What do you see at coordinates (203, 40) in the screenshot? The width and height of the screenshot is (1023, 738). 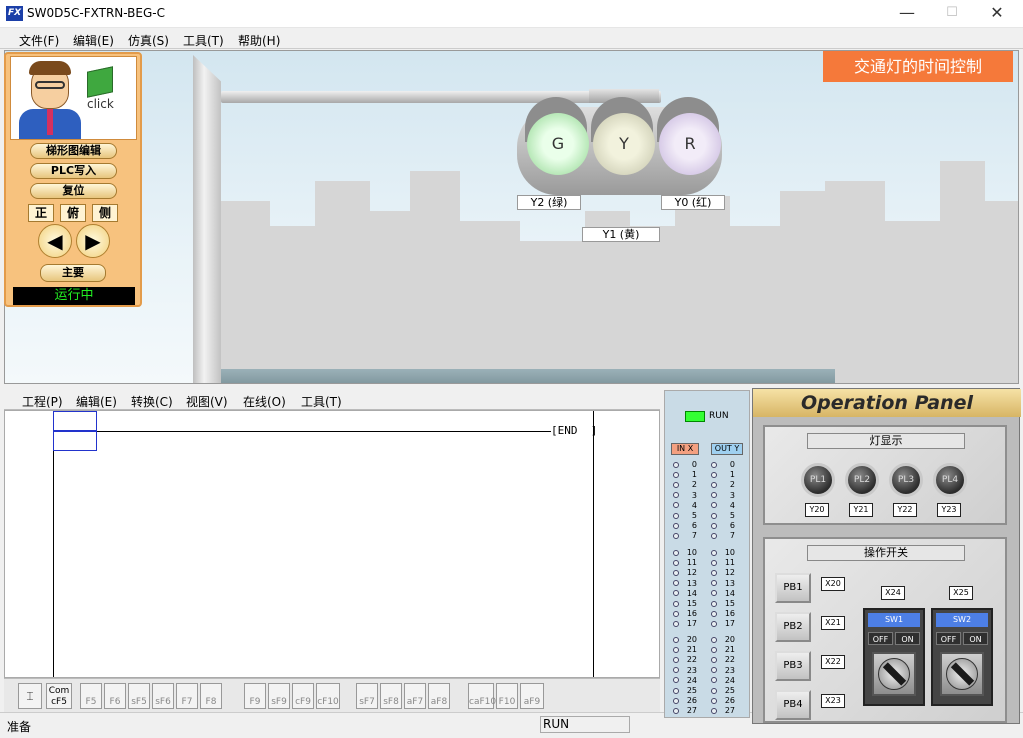 I see `menu-tools: 工具(T)` at bounding box center [203, 40].